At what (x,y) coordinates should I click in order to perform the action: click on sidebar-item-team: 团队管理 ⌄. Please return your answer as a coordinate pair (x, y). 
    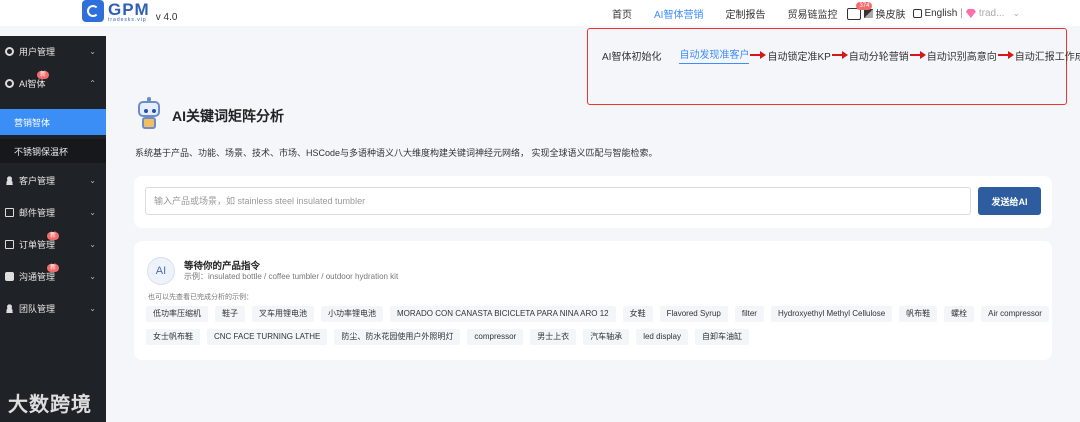
    Looking at the image, I should click on (53, 308).